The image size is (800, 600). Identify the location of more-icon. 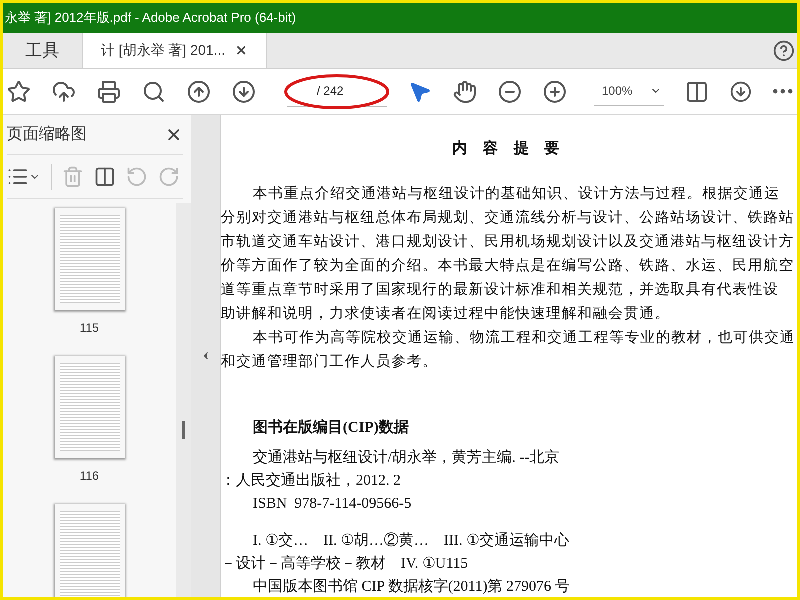
(783, 91).